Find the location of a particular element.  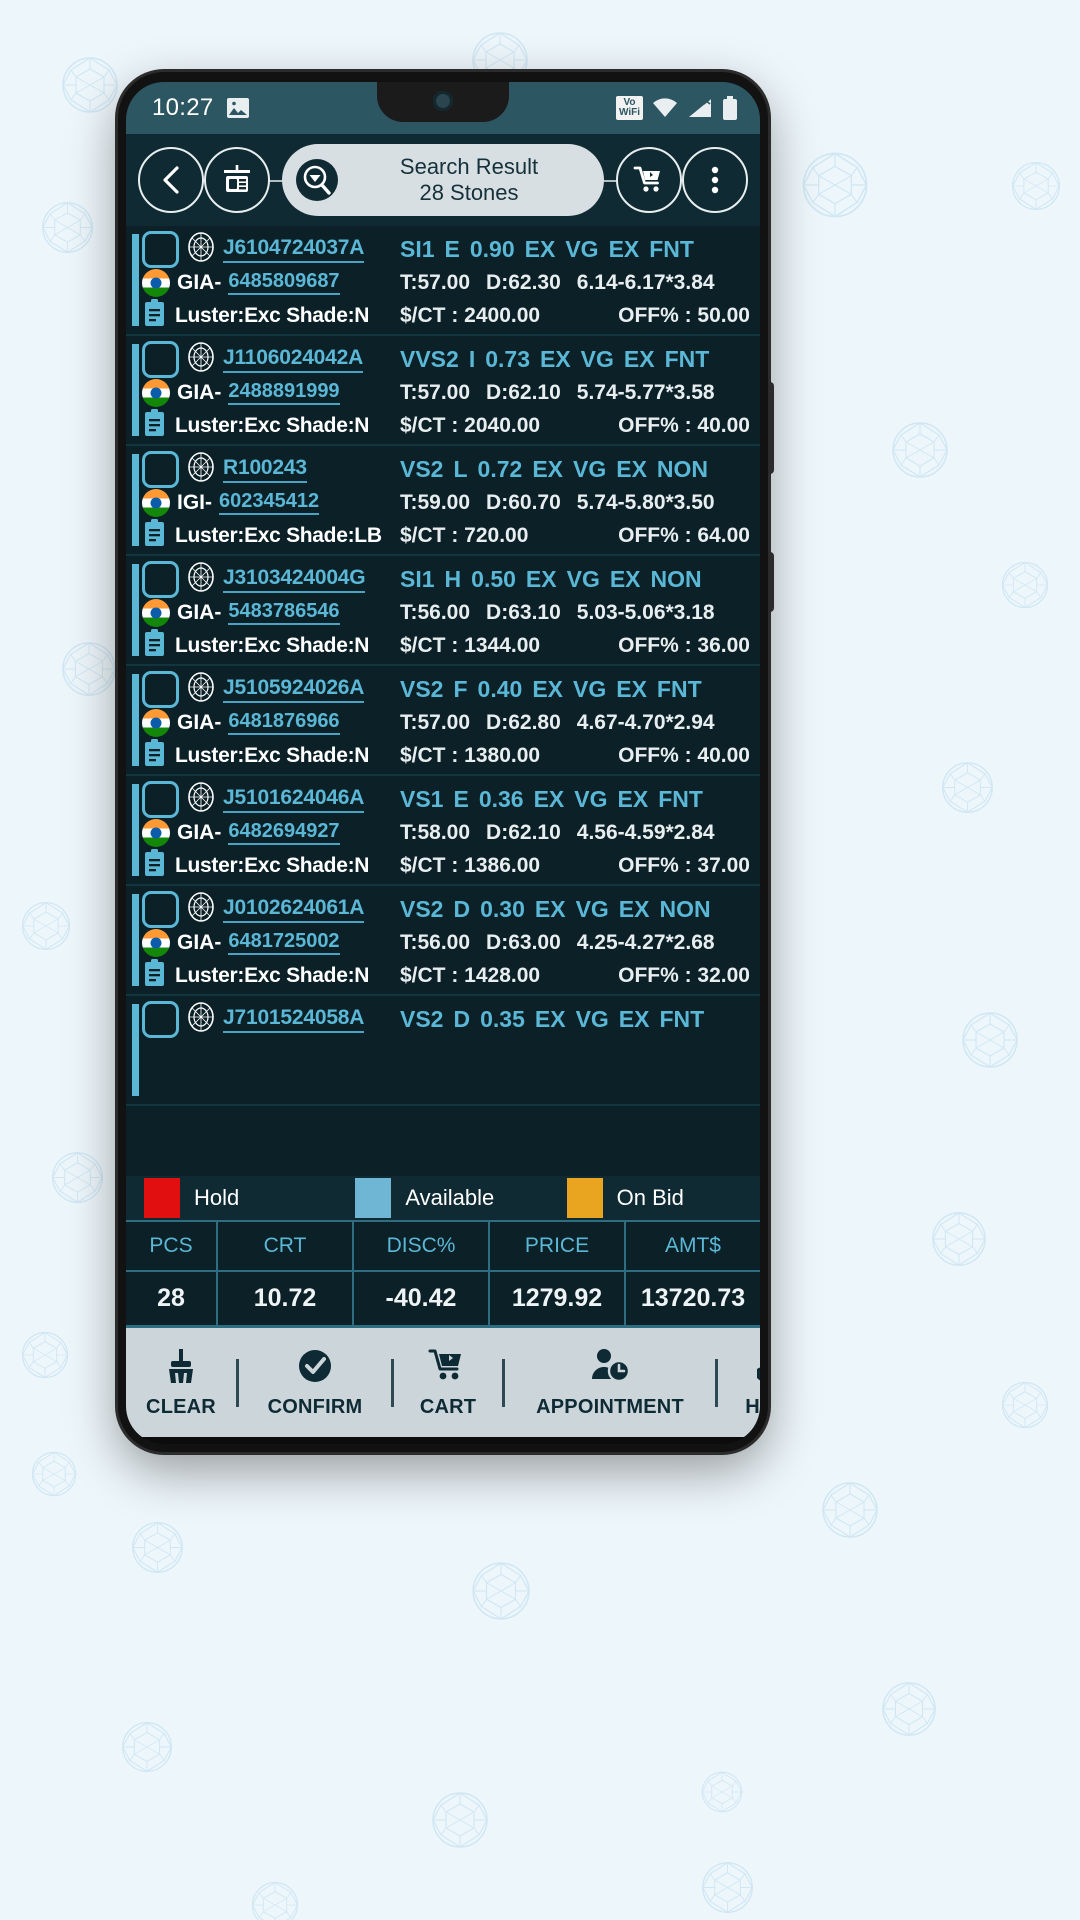

table-row: J7101524058A VS2 D 0.35 EX VG EX FNT is located at coordinates (443, 1051).